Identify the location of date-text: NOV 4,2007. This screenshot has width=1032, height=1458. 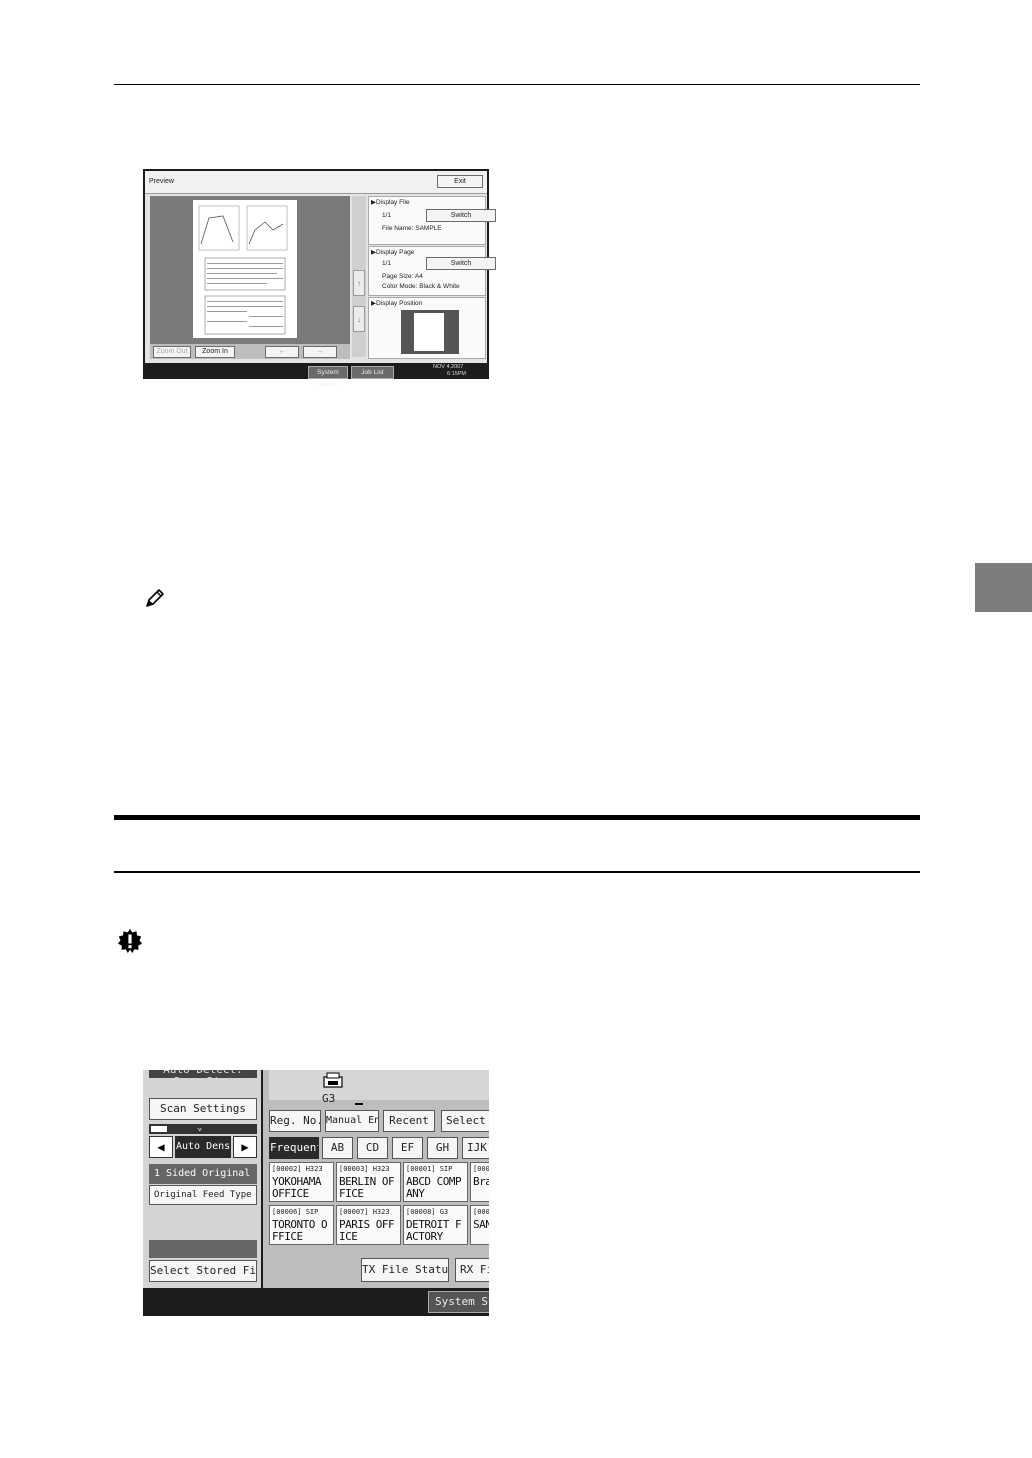
(448, 367).